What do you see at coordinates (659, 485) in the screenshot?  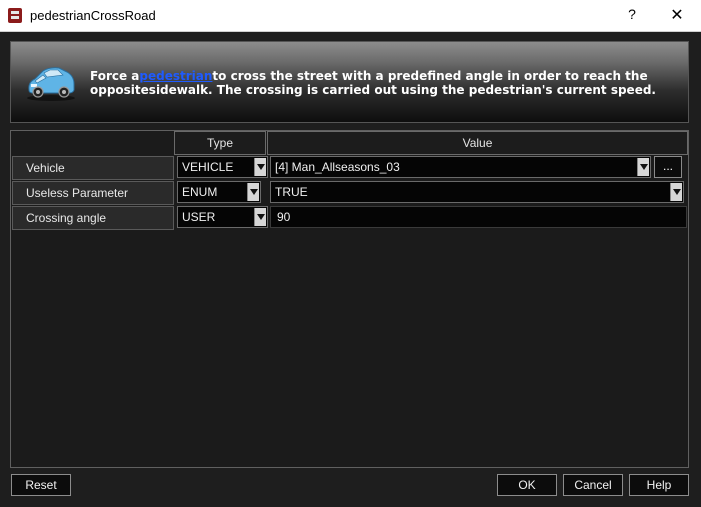 I see `help-button: Help` at bounding box center [659, 485].